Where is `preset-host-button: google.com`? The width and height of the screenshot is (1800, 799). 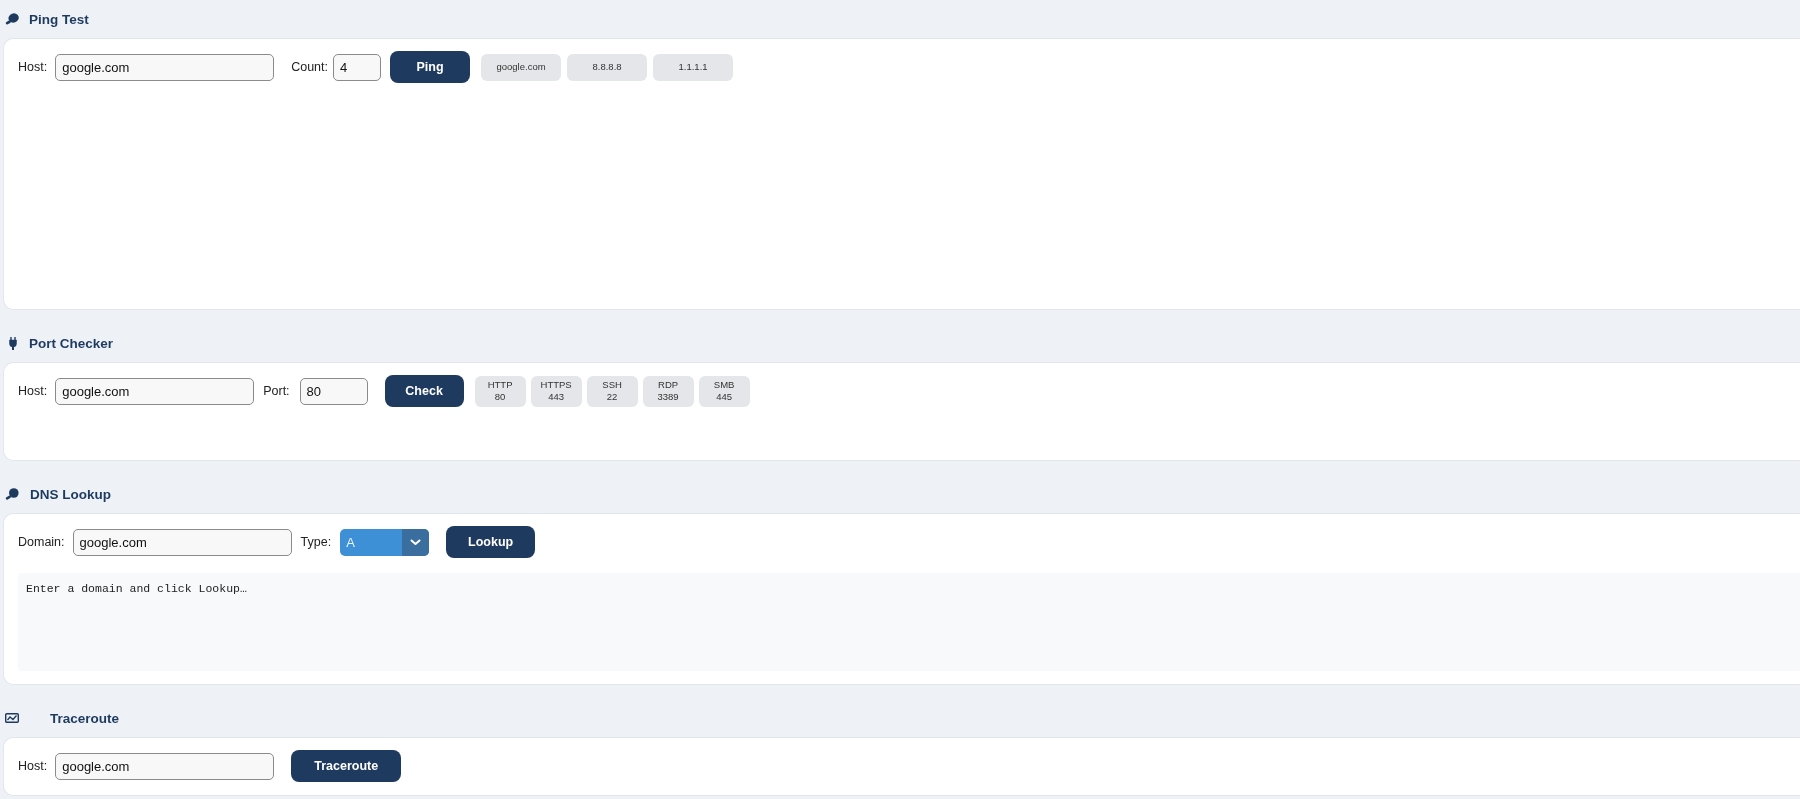 preset-host-button: google.com is located at coordinates (521, 67).